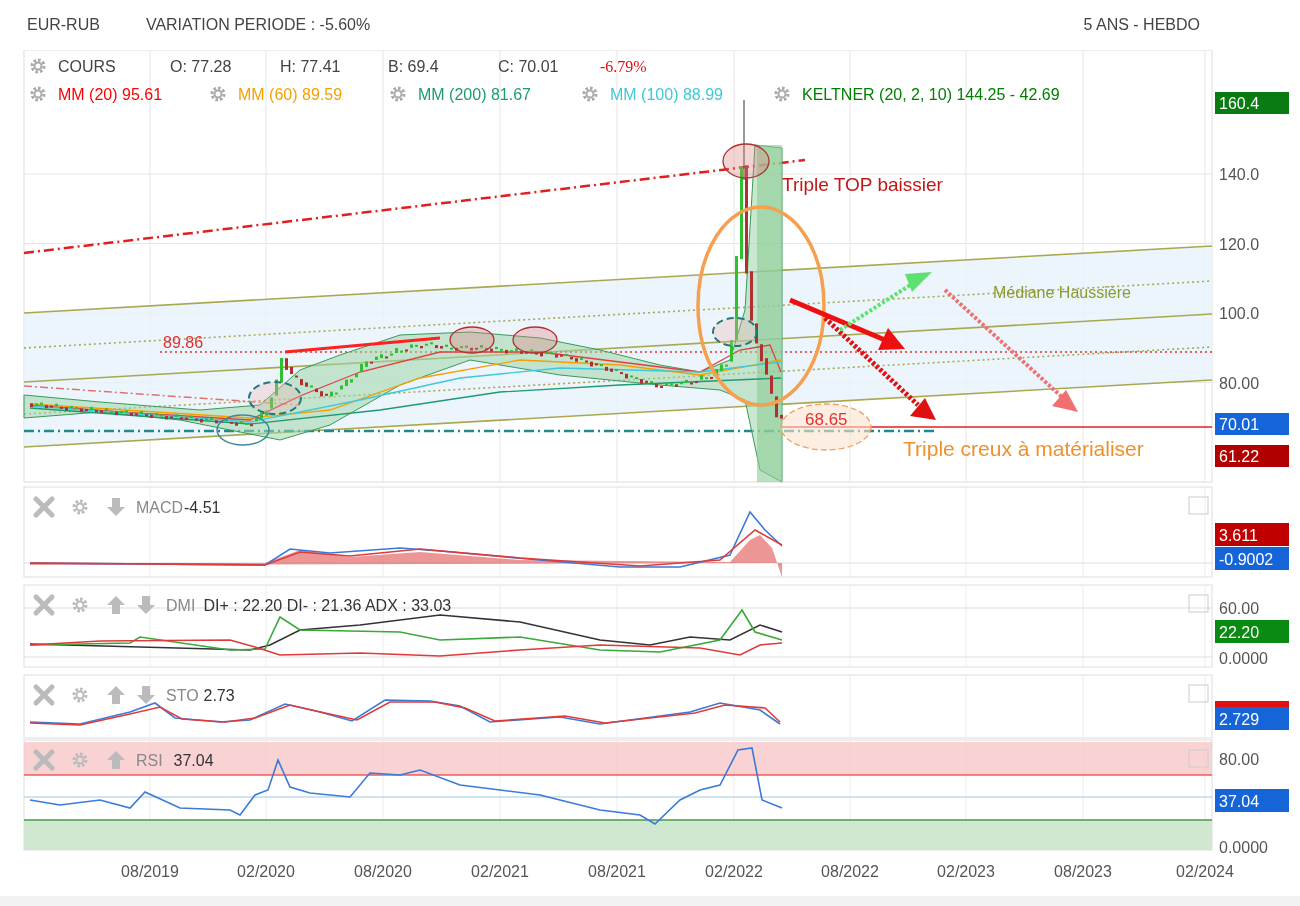  I want to click on indicator-legend: KELTNER (20, 2, 10) 144.25 - 42.69, so click(931, 94).